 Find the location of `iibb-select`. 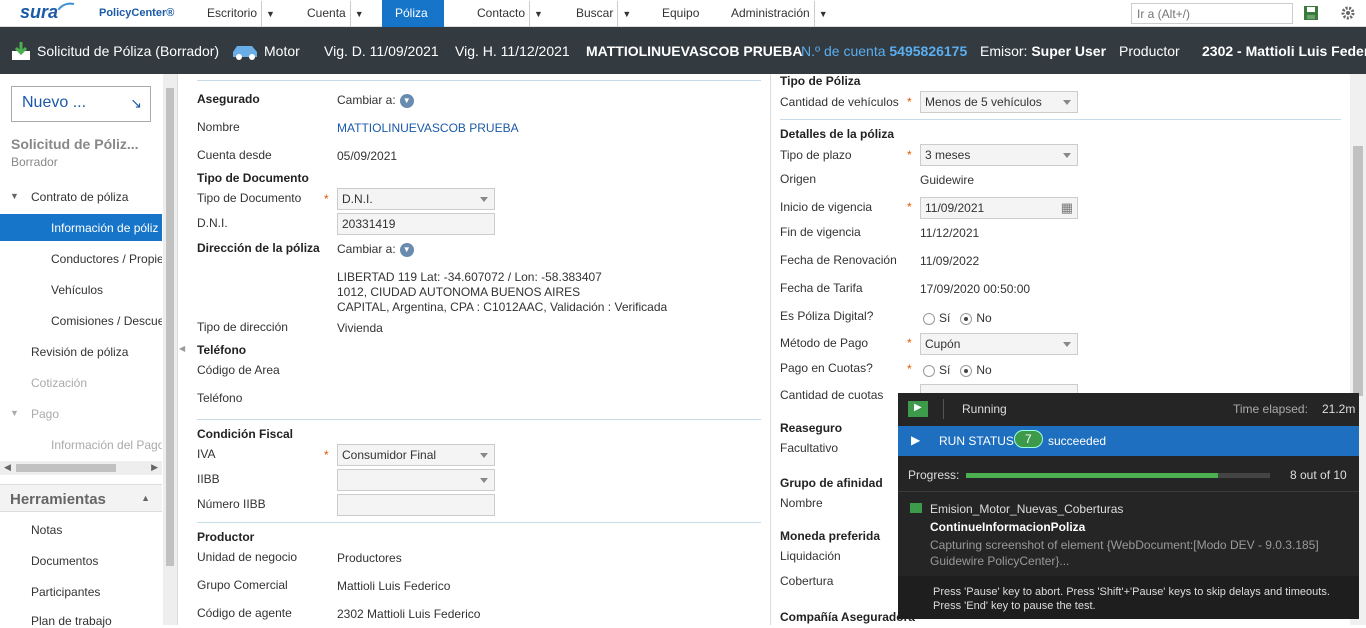

iibb-select is located at coordinates (416, 480).